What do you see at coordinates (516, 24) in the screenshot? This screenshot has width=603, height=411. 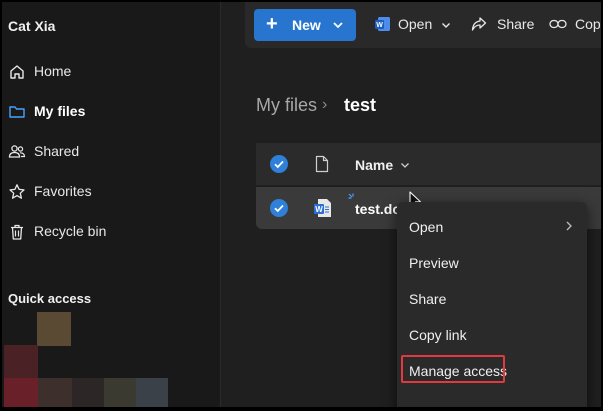 I see `share-button-label: Share` at bounding box center [516, 24].